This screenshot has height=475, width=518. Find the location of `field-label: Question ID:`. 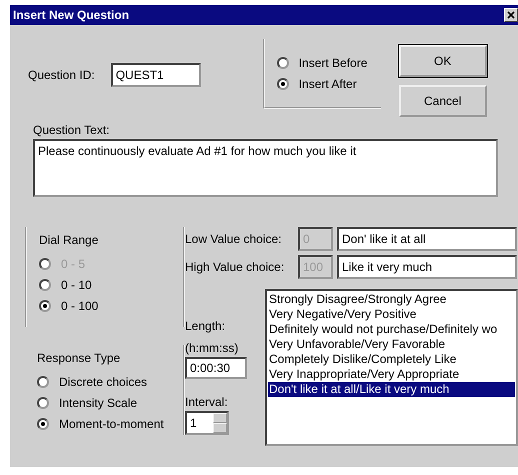

field-label: Question ID: is located at coordinates (61, 75).